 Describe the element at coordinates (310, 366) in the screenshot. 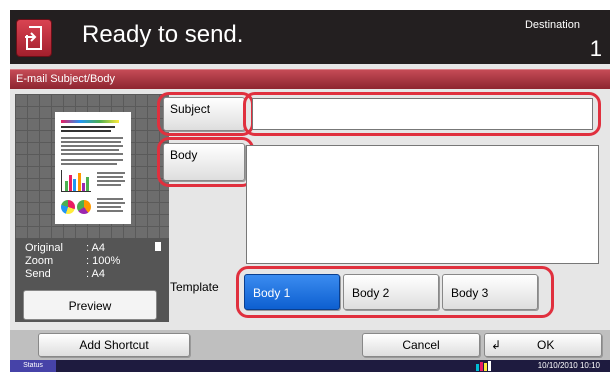

I see `status-bar: Status 10/10/2010 10:10` at that location.